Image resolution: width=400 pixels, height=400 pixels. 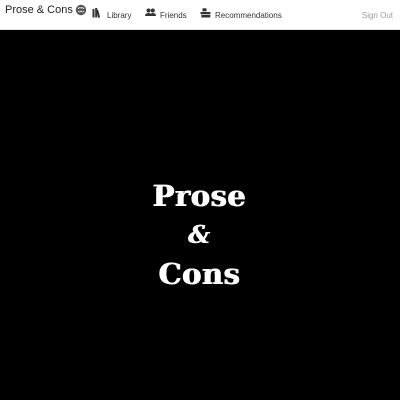 What do you see at coordinates (173, 15) in the screenshot?
I see `nav-item-friends-label: Friends` at bounding box center [173, 15].